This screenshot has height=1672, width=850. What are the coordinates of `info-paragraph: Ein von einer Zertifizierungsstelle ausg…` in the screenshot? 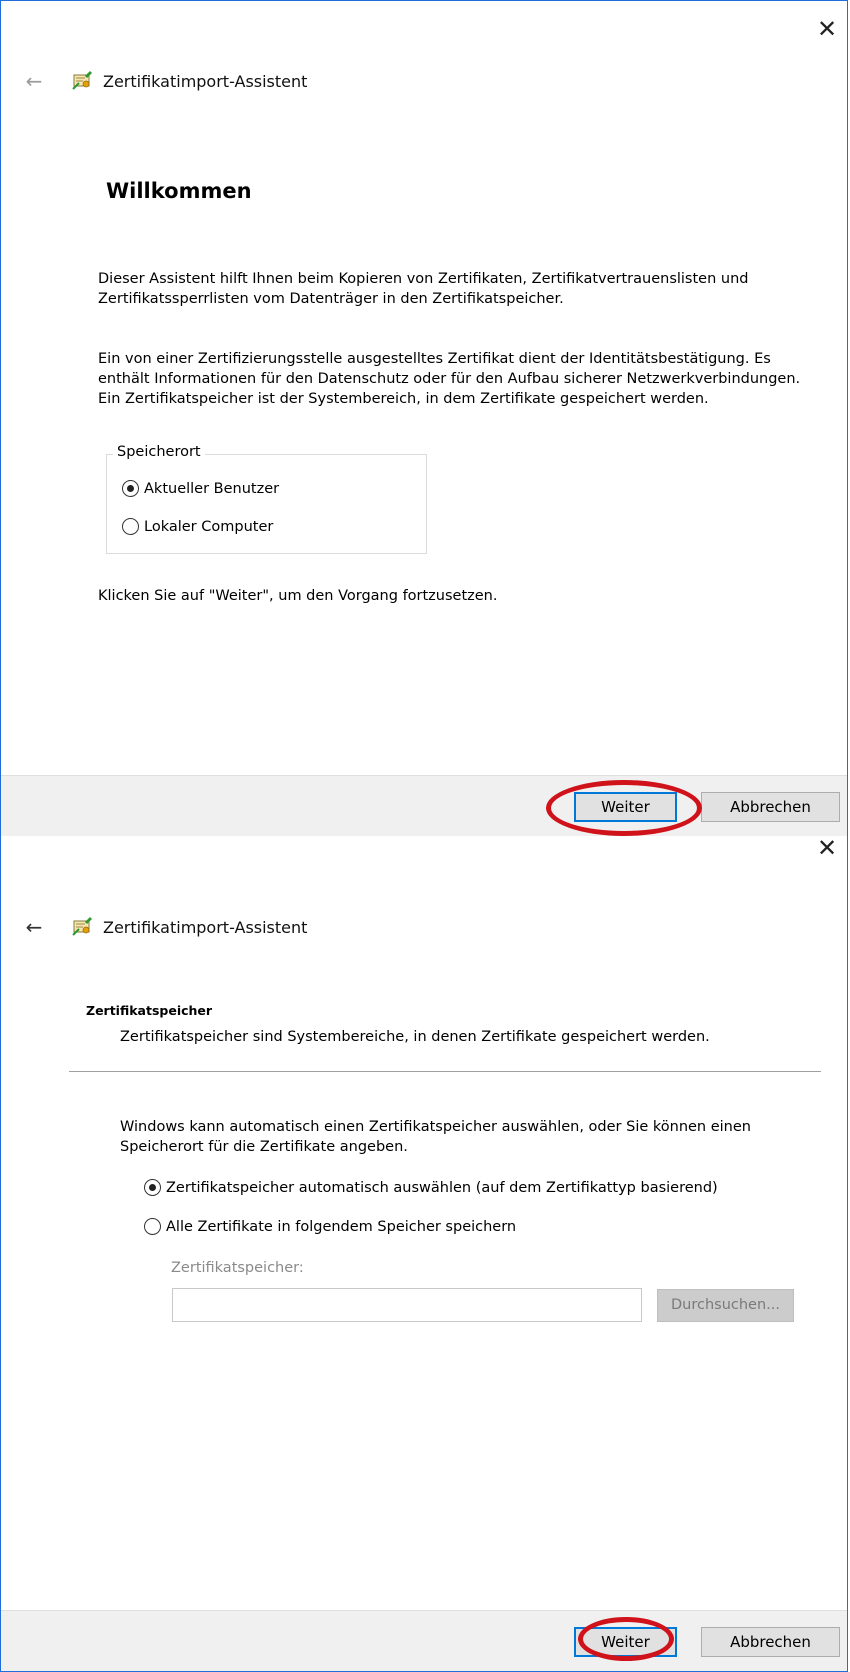 It's located at (449, 379).